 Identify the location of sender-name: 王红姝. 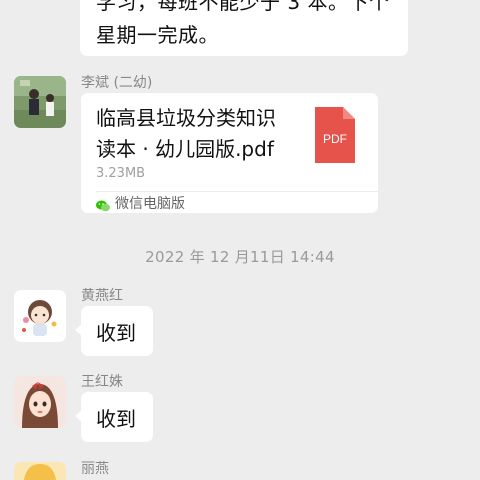
(102, 382).